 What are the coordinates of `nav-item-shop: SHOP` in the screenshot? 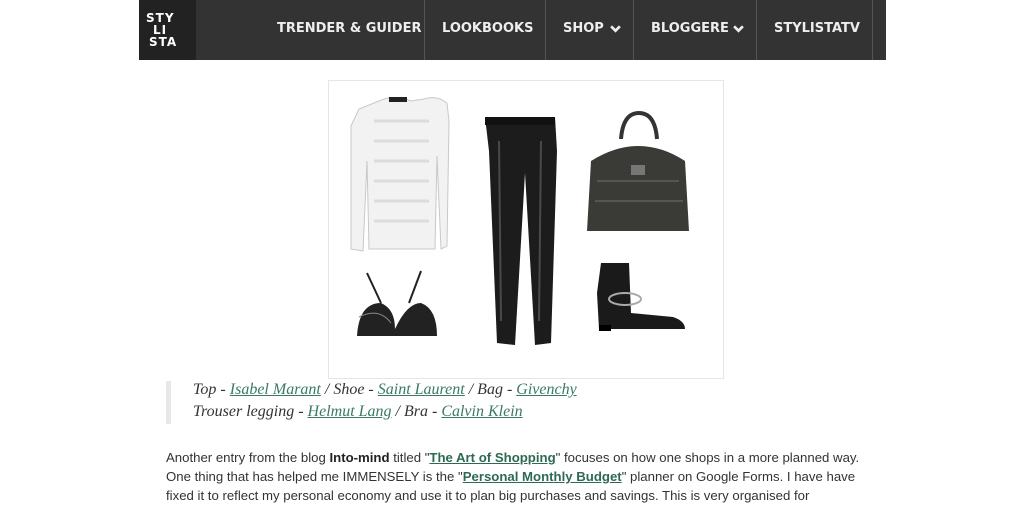 It's located at (583, 30).